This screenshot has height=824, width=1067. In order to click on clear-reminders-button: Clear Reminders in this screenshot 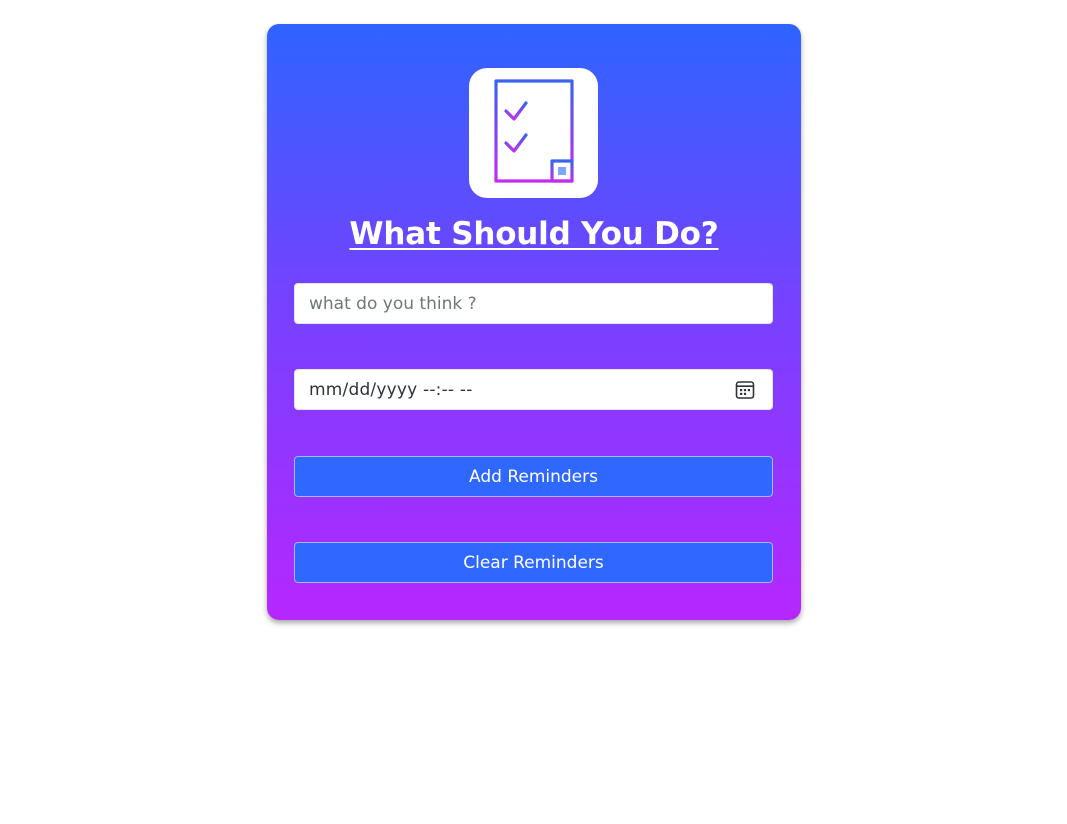, I will do `click(533, 562)`.